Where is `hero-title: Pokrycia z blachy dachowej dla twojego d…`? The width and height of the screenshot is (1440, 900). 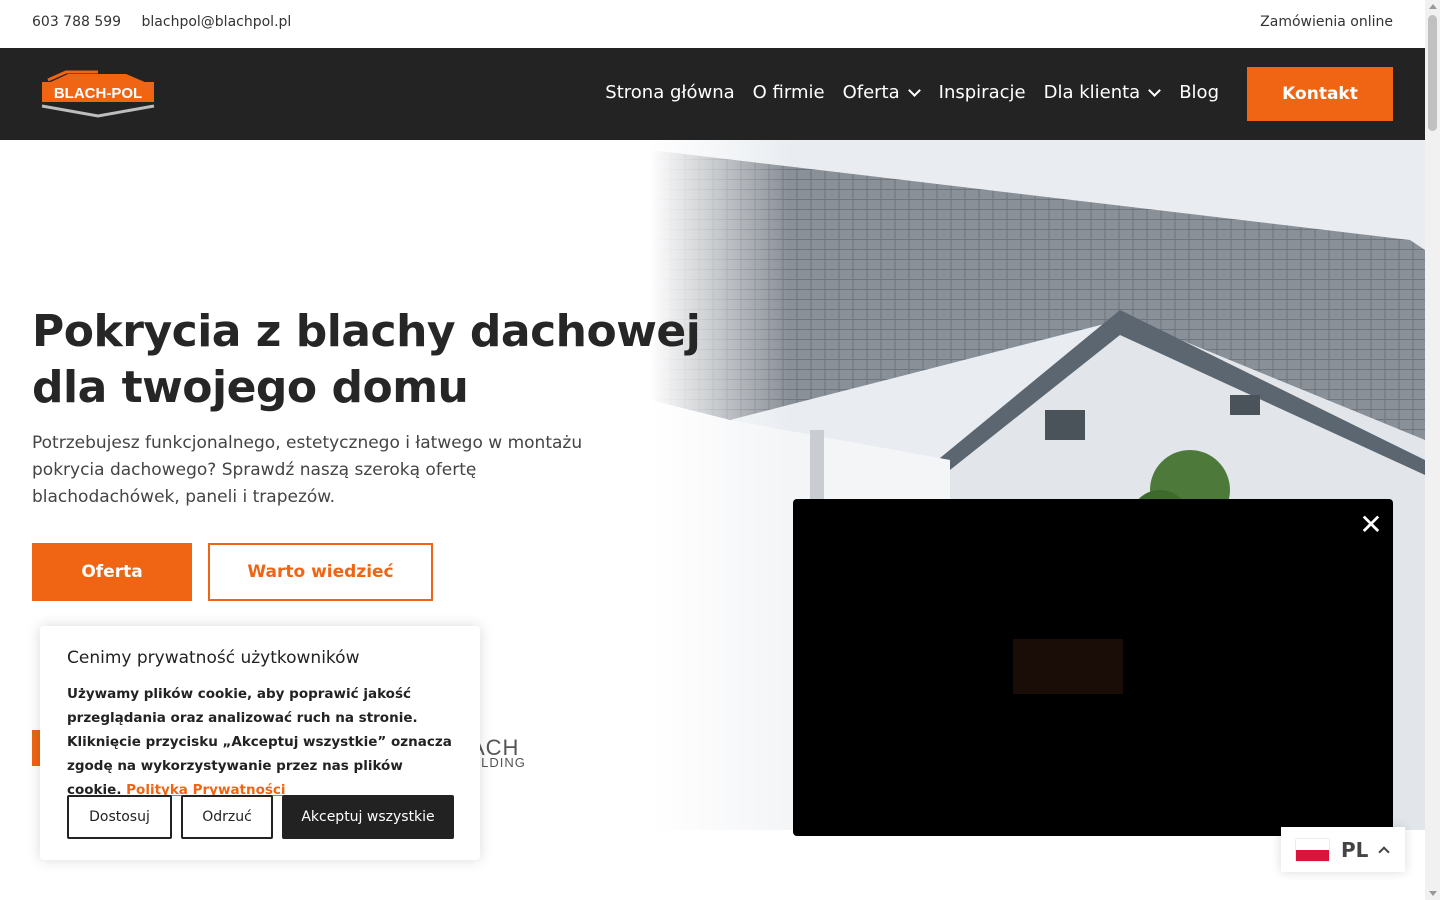 hero-title: Pokrycia z blachy dachowej dla twojego d… is located at coordinates (366, 359).